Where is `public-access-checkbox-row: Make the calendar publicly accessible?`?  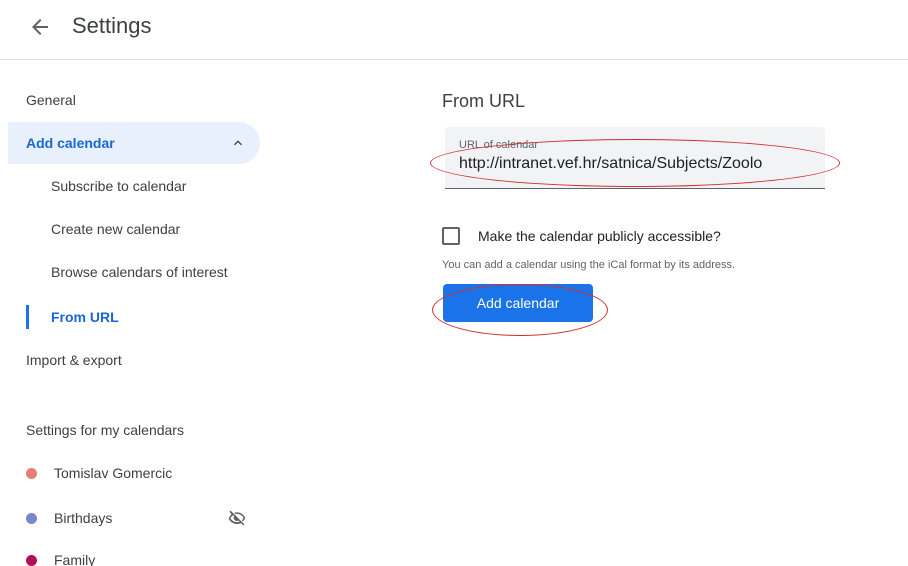 public-access-checkbox-row: Make the calendar publicly accessible? is located at coordinates (652, 235).